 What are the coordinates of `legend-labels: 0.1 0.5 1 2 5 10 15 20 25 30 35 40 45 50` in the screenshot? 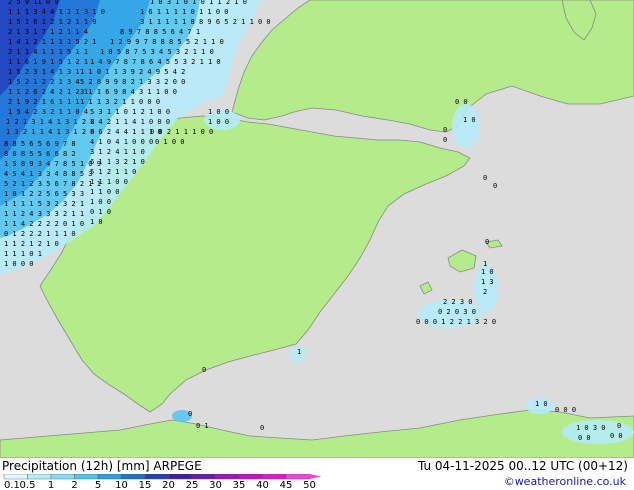 It's located at (160, 485).